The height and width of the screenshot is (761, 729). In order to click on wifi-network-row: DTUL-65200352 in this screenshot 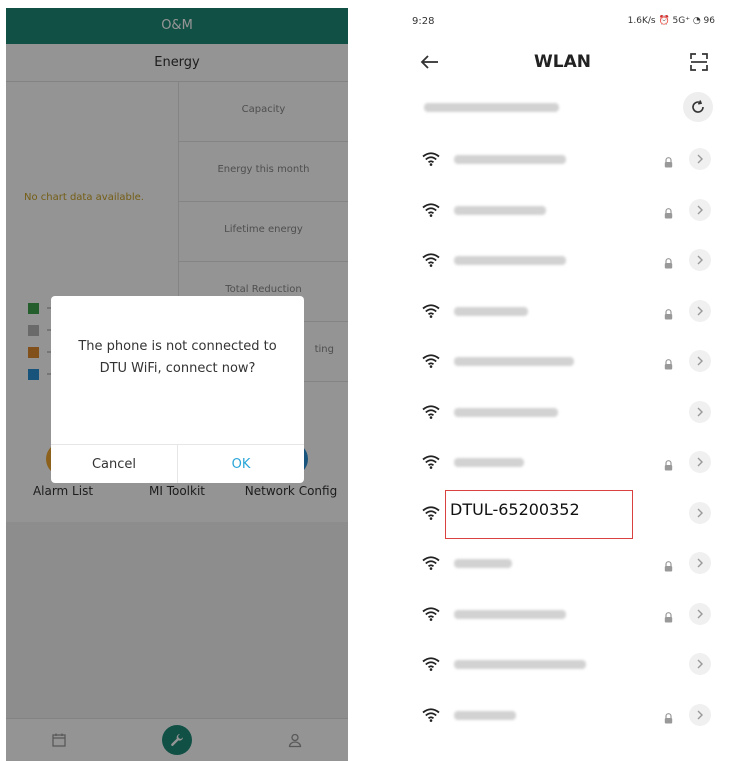, I will do `click(562, 514)`.